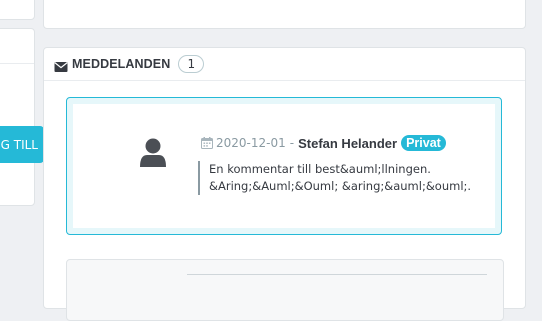  Describe the element at coordinates (22, 144) in the screenshot. I see `add-button: G TILL` at that location.